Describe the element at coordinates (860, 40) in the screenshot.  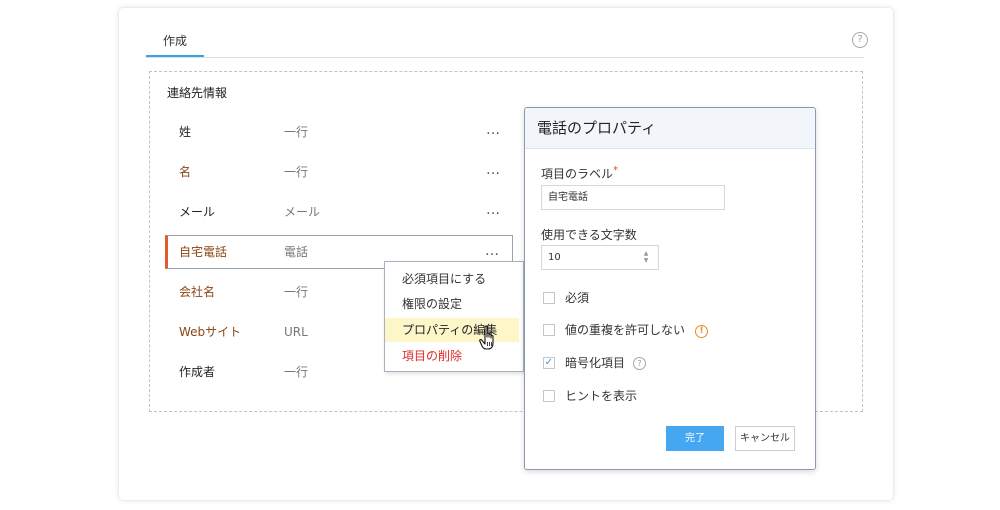
I see `help-icon: ?` at that location.